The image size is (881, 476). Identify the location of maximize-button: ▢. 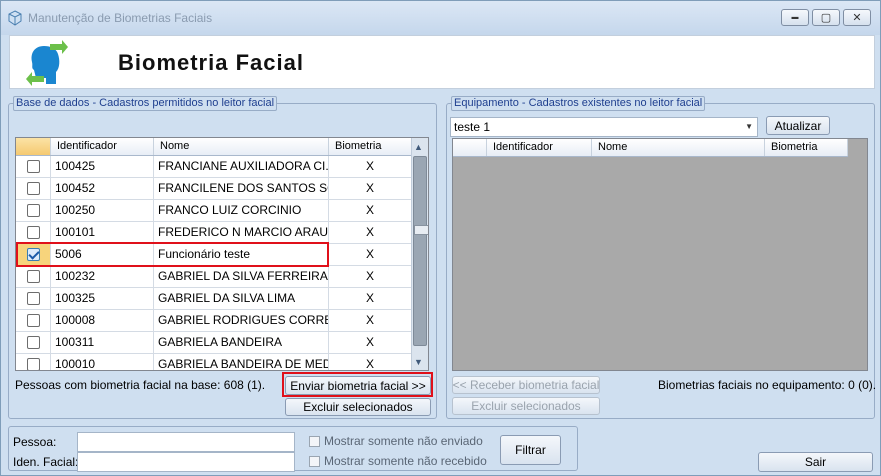
(826, 17).